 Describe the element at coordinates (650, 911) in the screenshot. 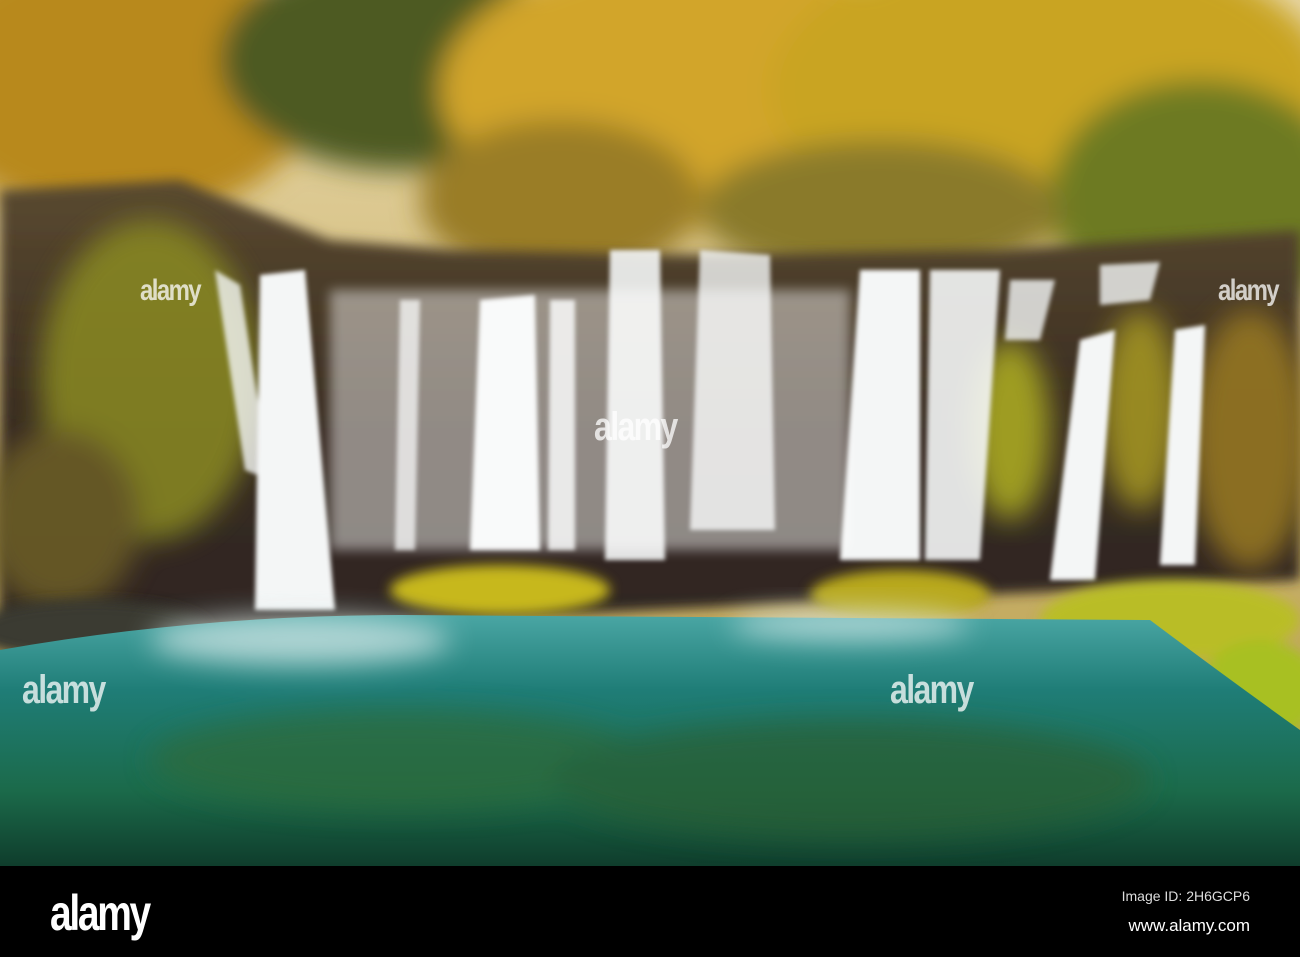

I see `footer-bar: alamy Image ID: 2H6GCP6 www.alamy.com` at that location.